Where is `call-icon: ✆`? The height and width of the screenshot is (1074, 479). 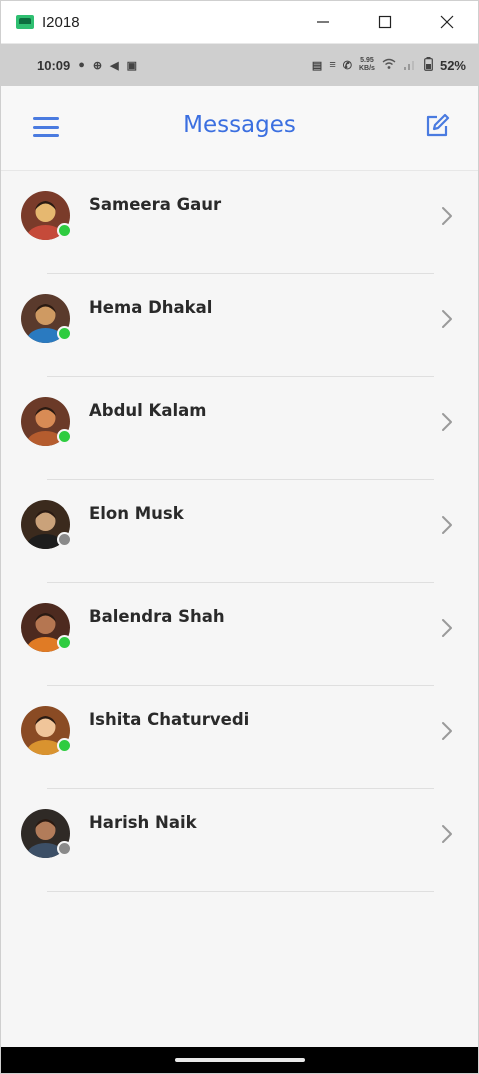 call-icon: ✆ is located at coordinates (347, 65).